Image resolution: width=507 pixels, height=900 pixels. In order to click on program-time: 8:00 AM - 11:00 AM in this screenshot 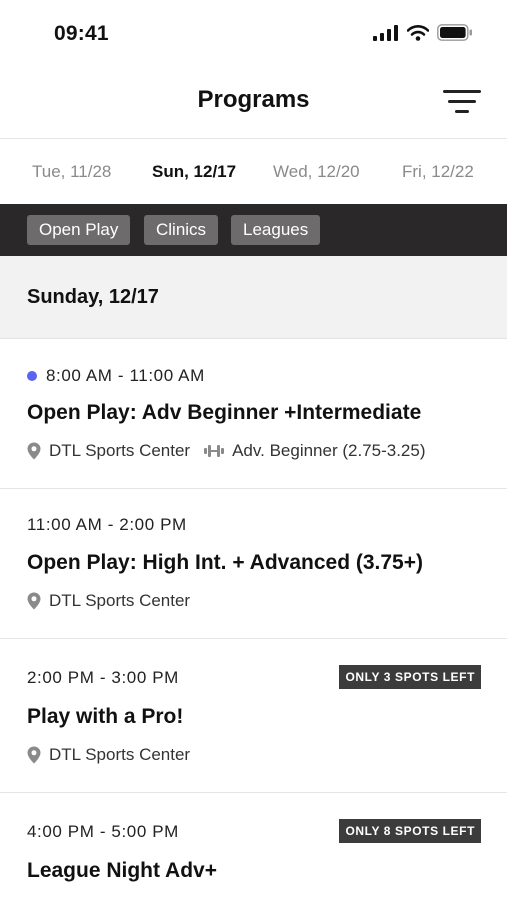, I will do `click(125, 375)`.